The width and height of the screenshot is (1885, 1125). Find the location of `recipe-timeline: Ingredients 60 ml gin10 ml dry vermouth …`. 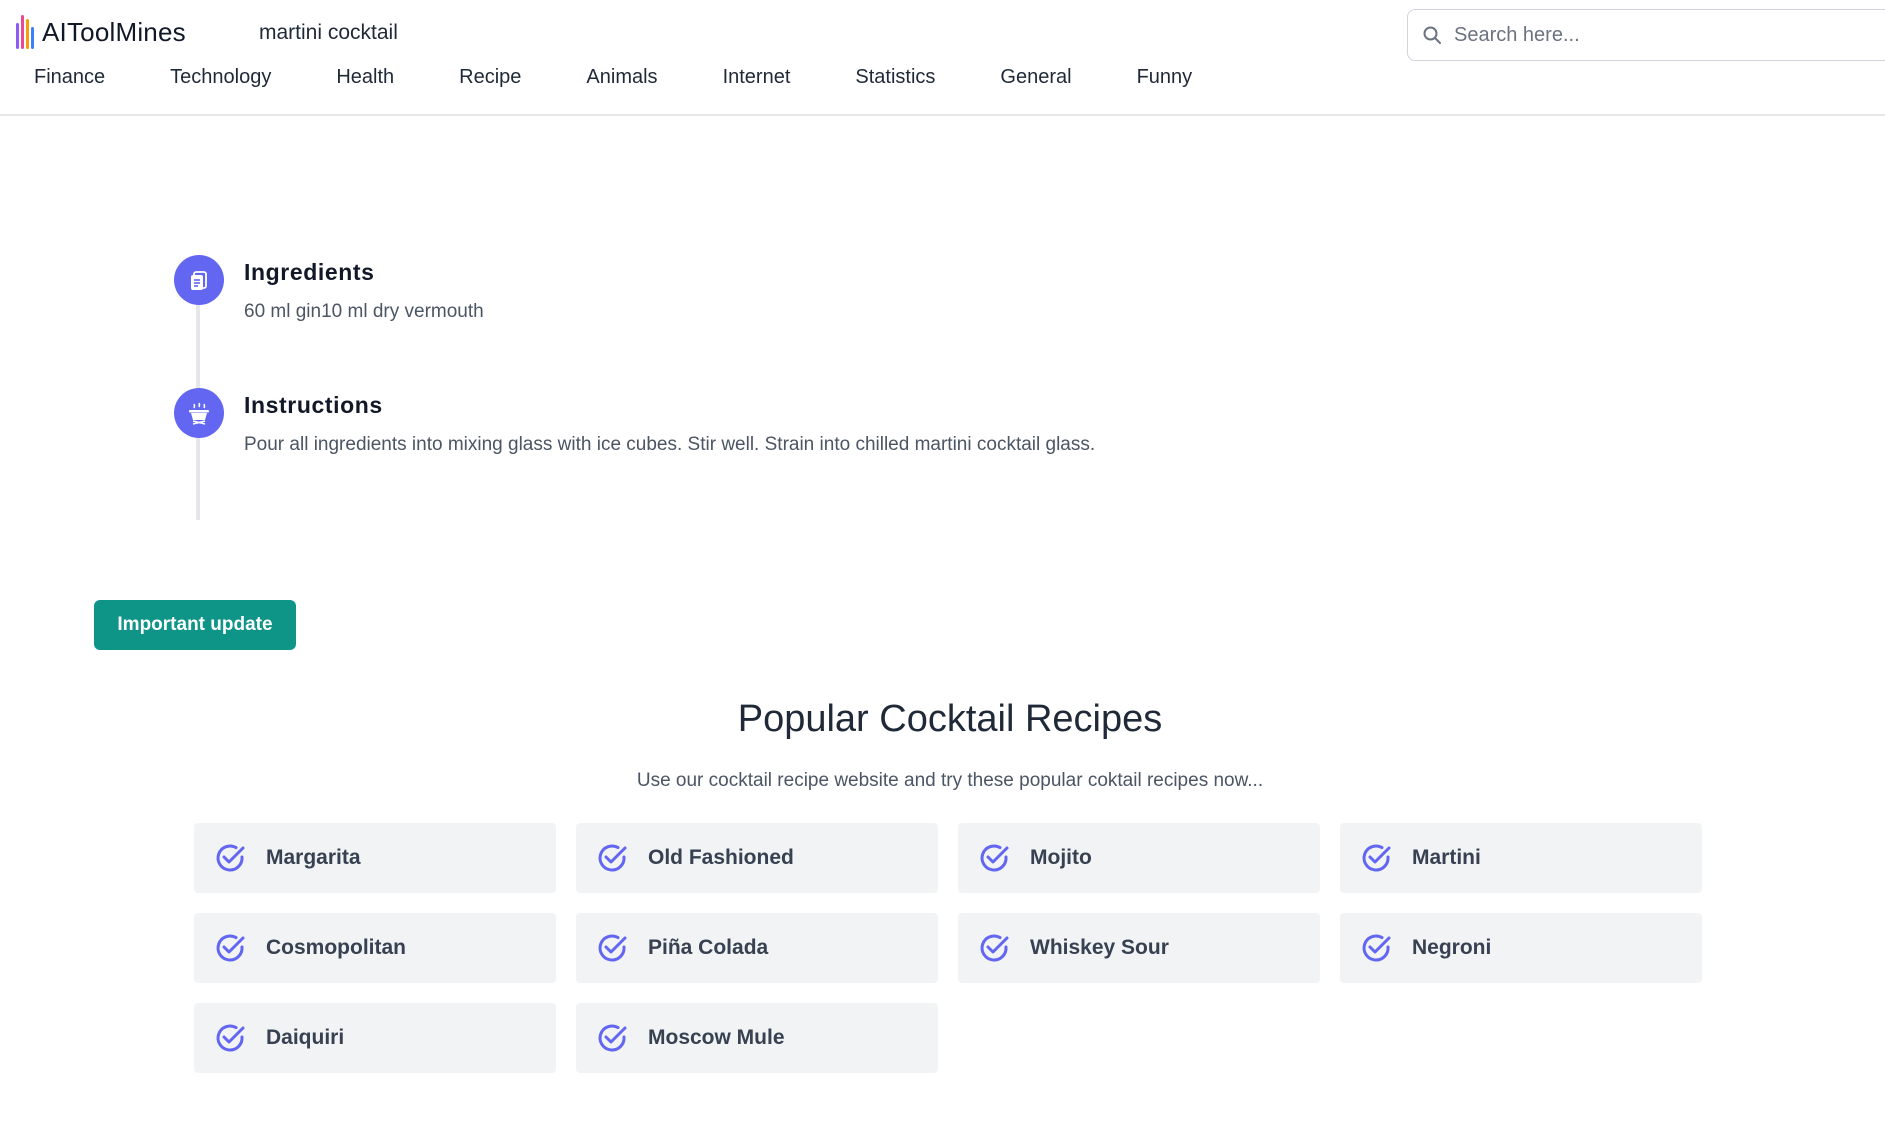

recipe-timeline: Ingredients 60 ml gin10 ml dry vermouth … is located at coordinates (774, 387).